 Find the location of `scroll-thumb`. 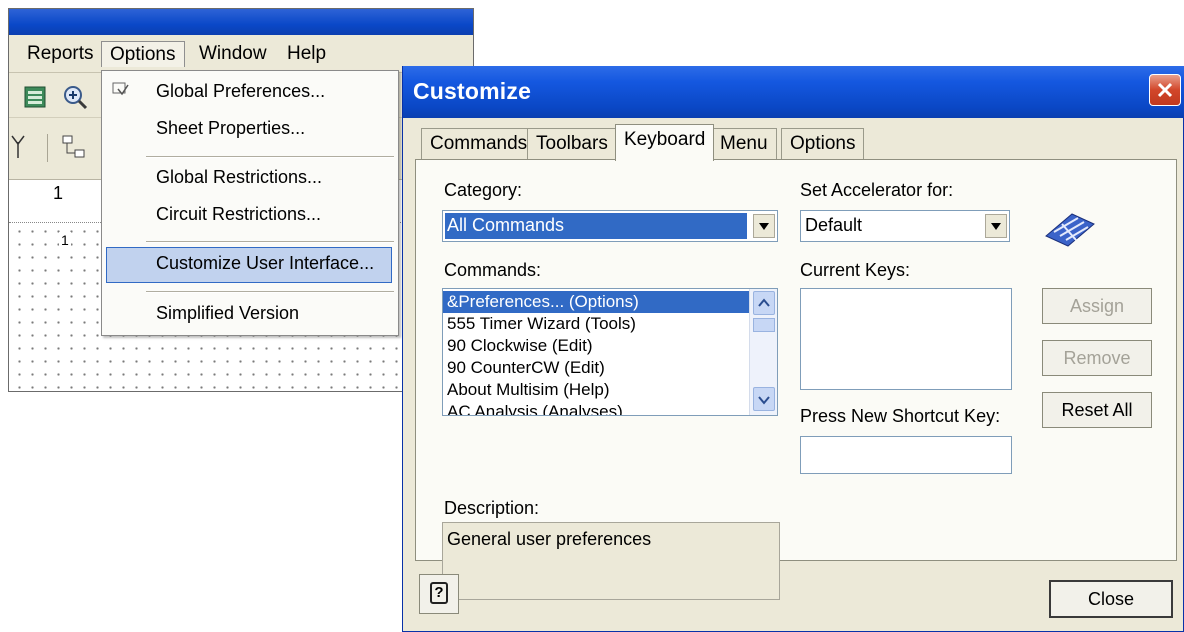

scroll-thumb is located at coordinates (764, 325).